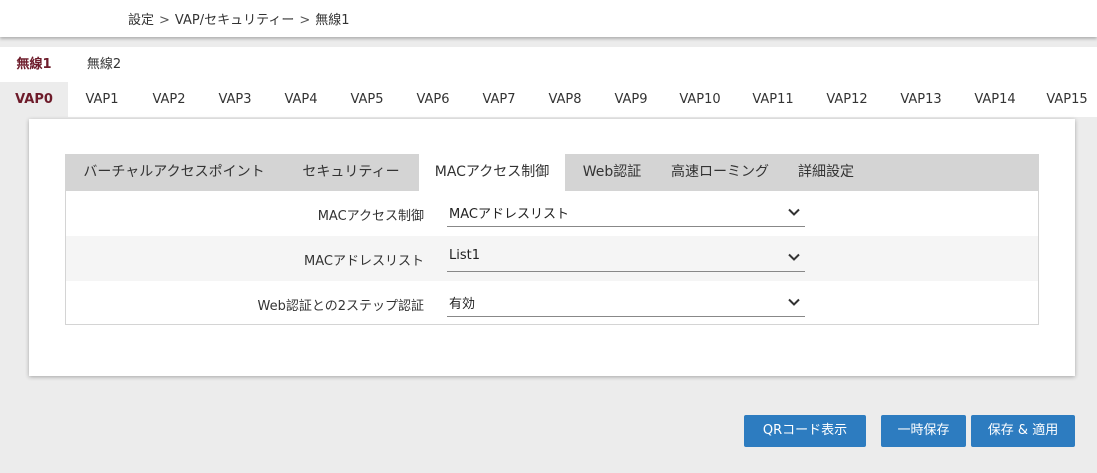 The width and height of the screenshot is (1097, 473). I want to click on tab-vap5: VAP5, so click(367, 99).